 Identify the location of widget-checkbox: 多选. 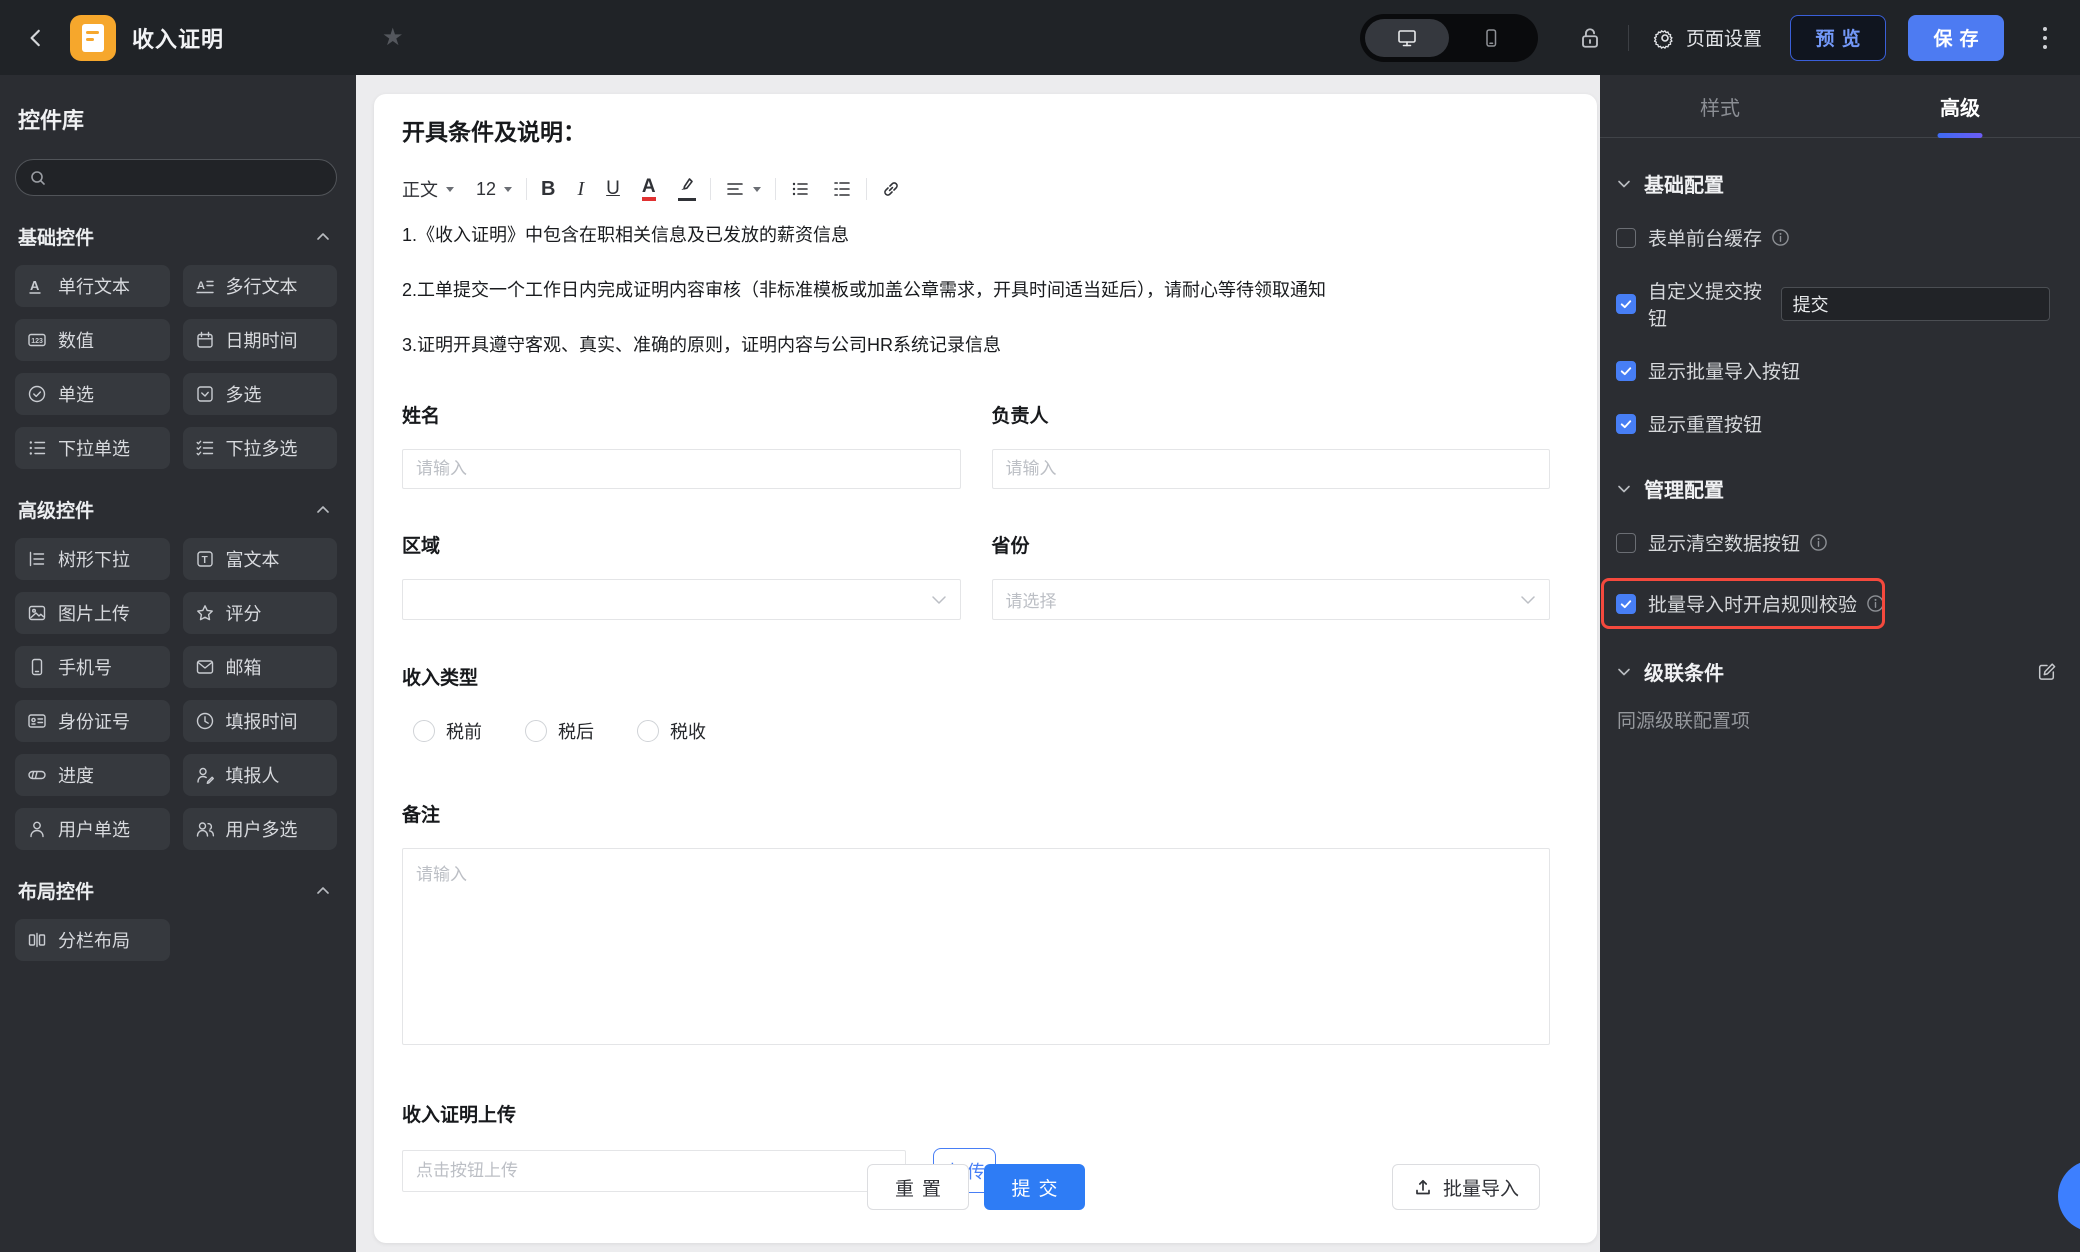
(259, 394).